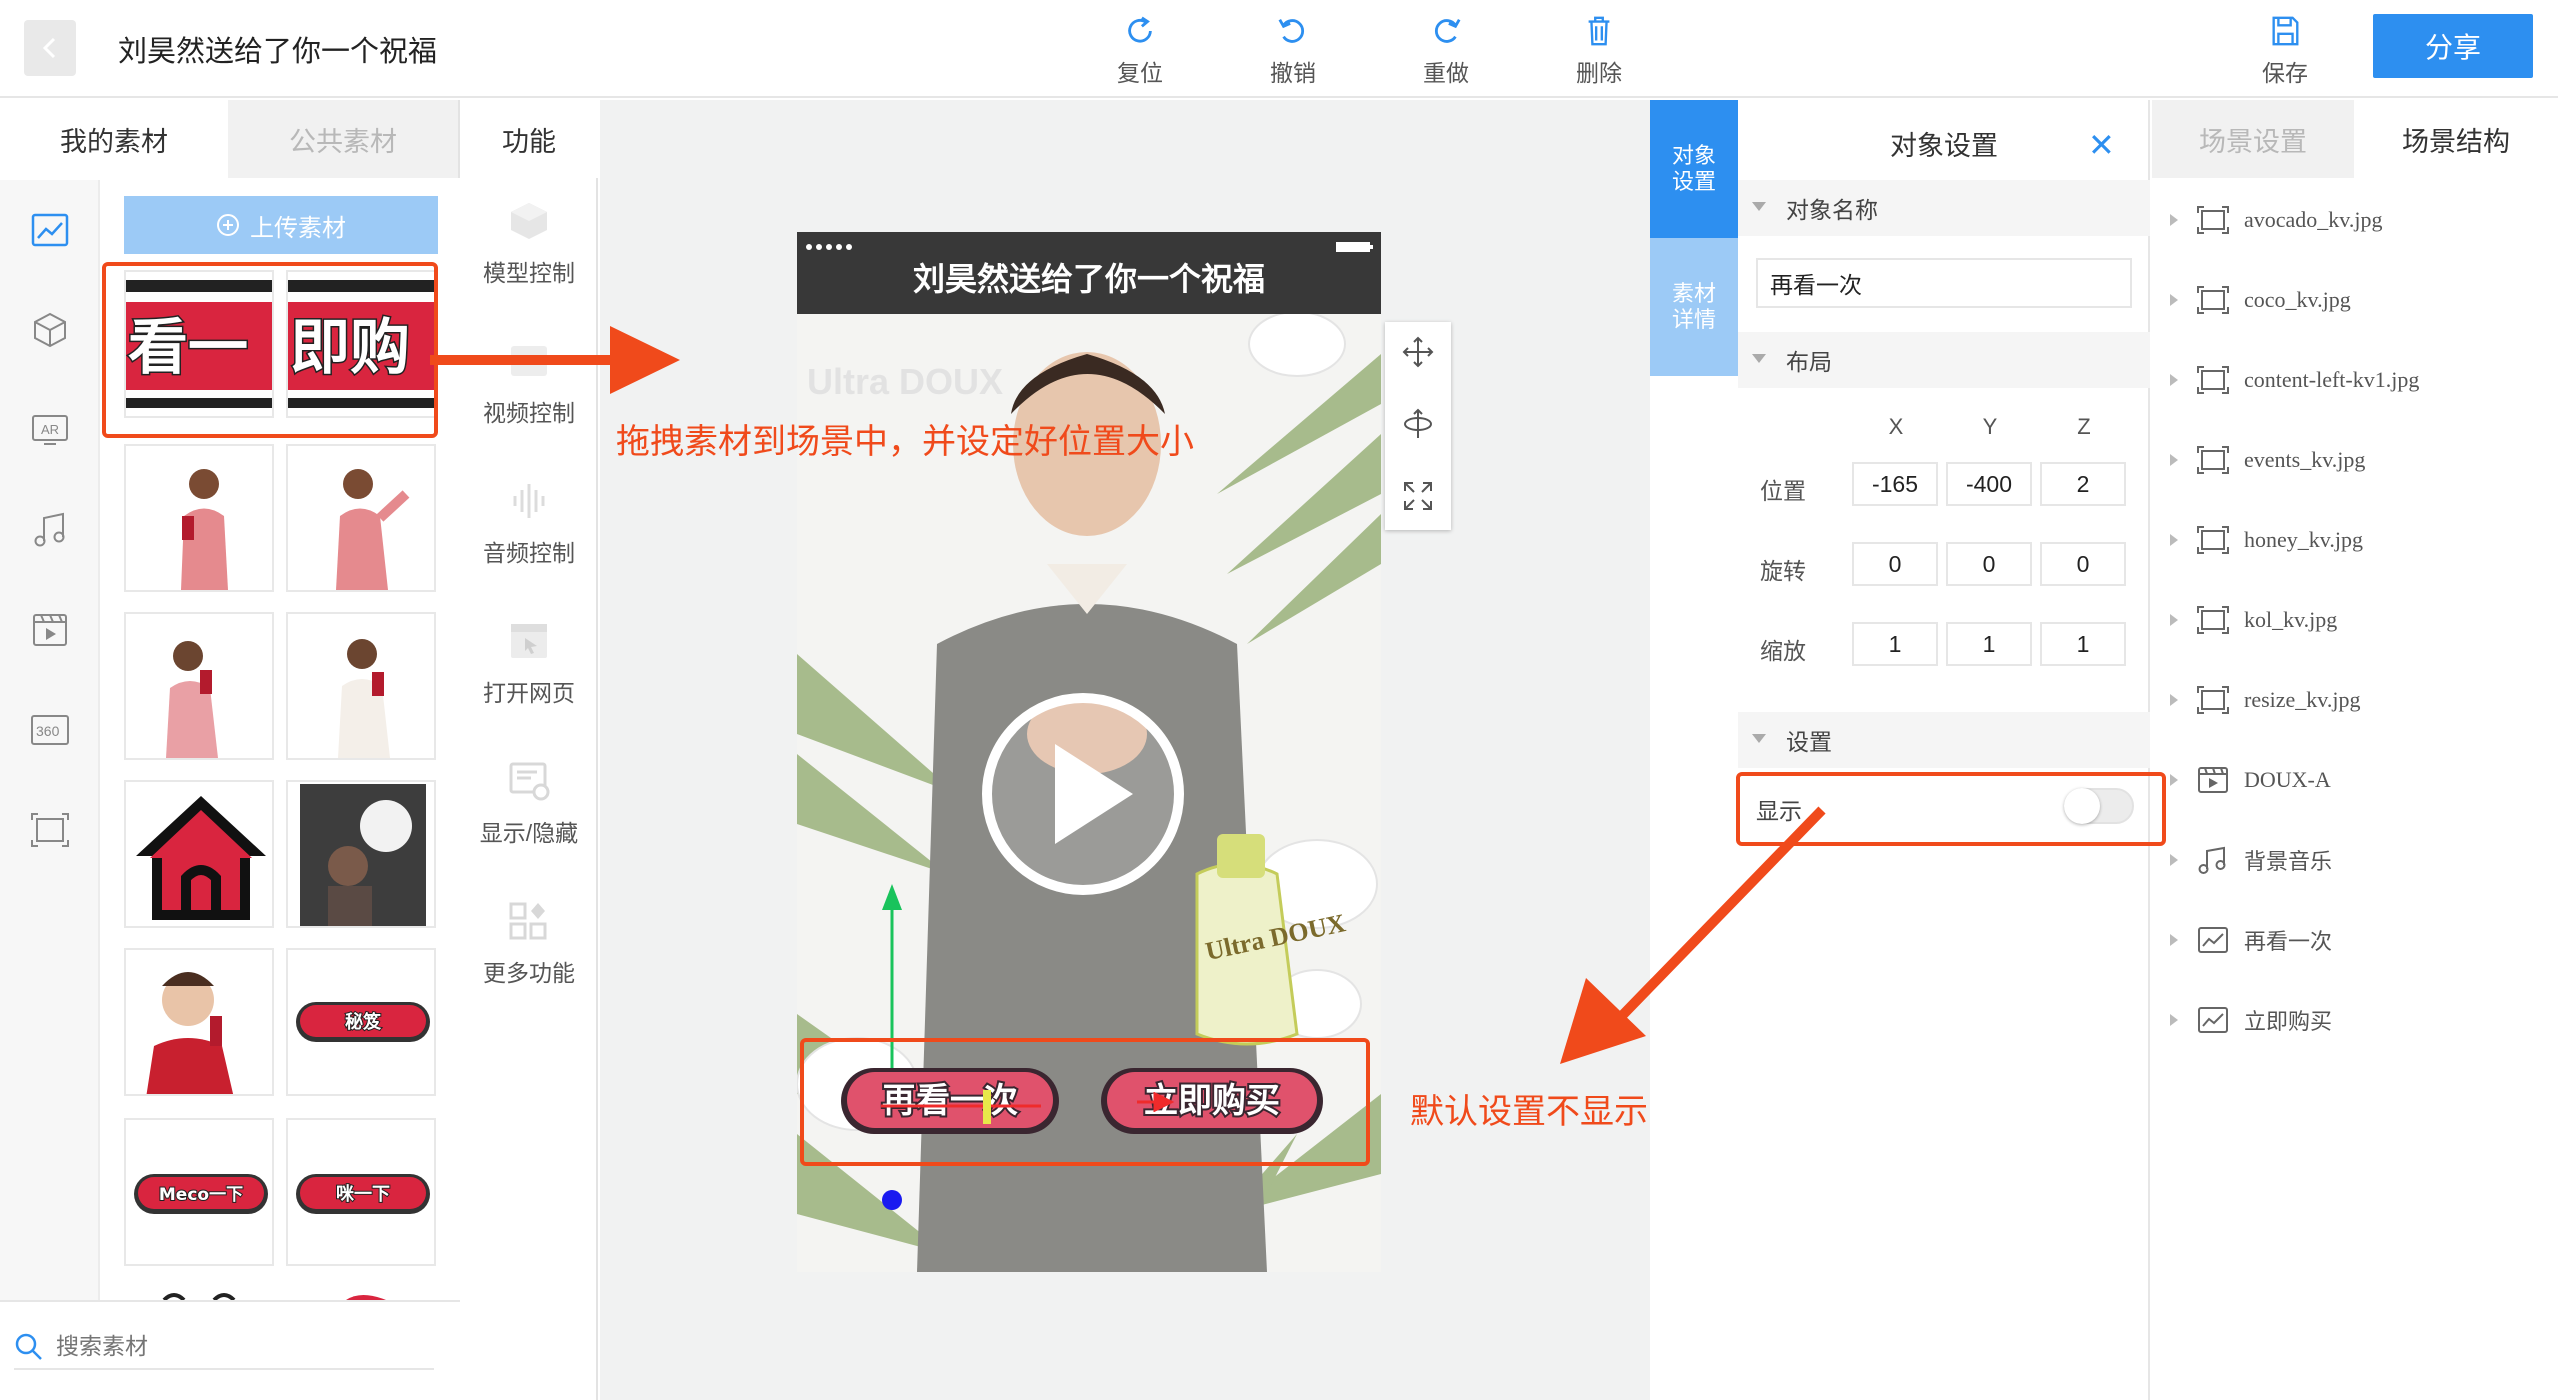 The width and height of the screenshot is (2558, 1400). I want to click on play-icon, so click(1083, 794).